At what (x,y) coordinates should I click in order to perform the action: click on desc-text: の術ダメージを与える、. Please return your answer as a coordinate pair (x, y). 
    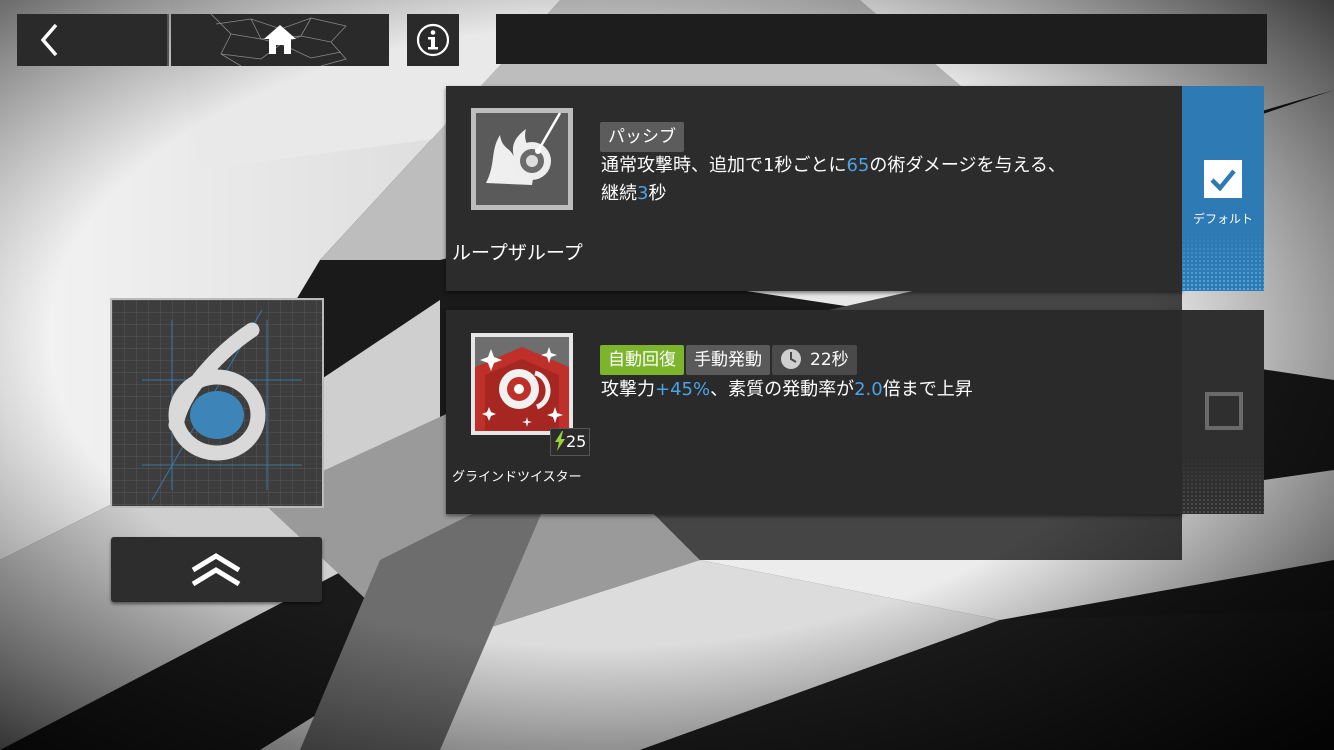
    Looking at the image, I should click on (967, 165).